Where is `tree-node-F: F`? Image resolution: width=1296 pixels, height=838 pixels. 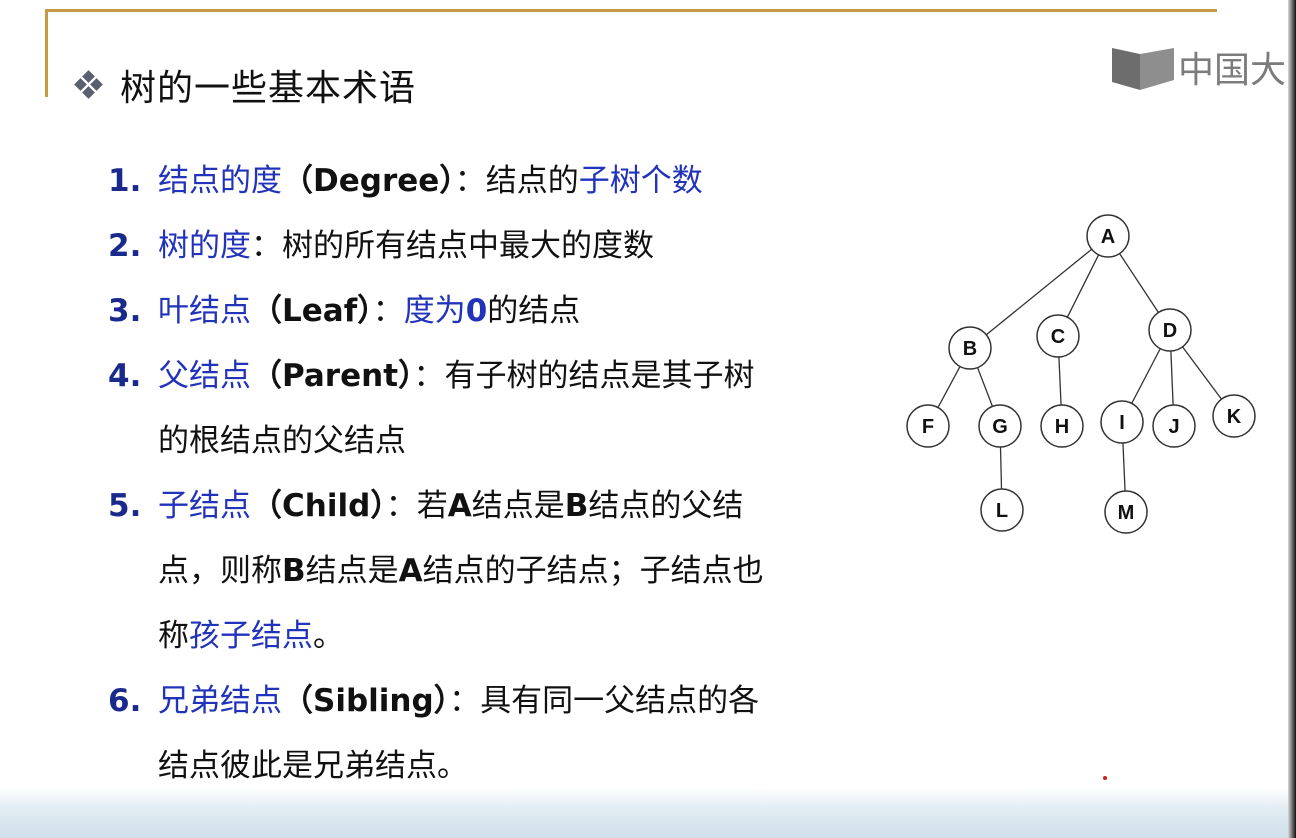
tree-node-F: F is located at coordinates (928, 426).